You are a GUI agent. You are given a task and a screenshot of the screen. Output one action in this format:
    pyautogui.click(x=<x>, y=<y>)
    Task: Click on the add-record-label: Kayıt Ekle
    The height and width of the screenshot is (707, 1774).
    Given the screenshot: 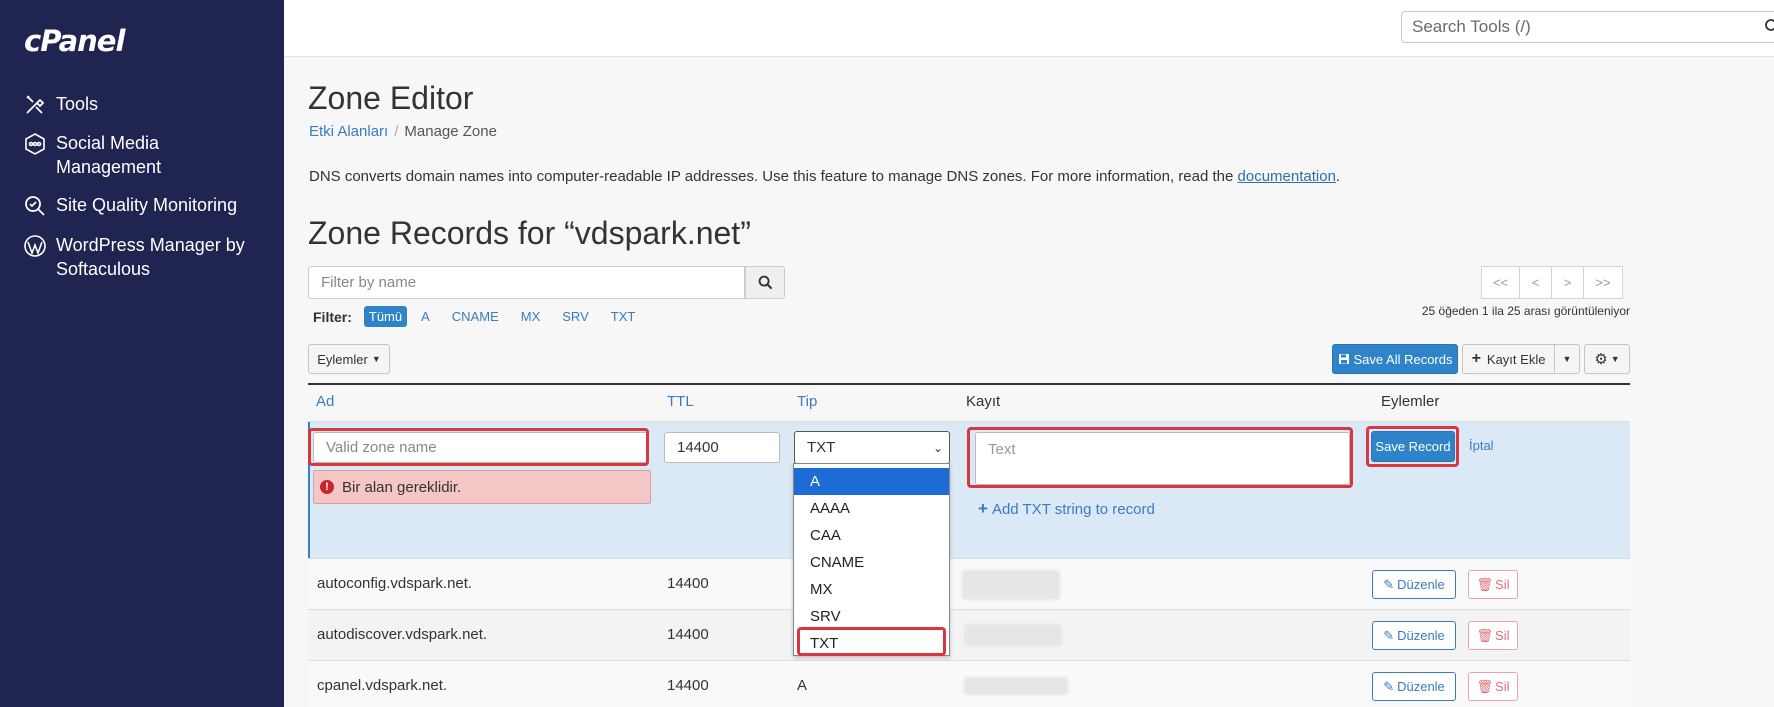 What is the action you would take?
    pyautogui.click(x=1516, y=359)
    